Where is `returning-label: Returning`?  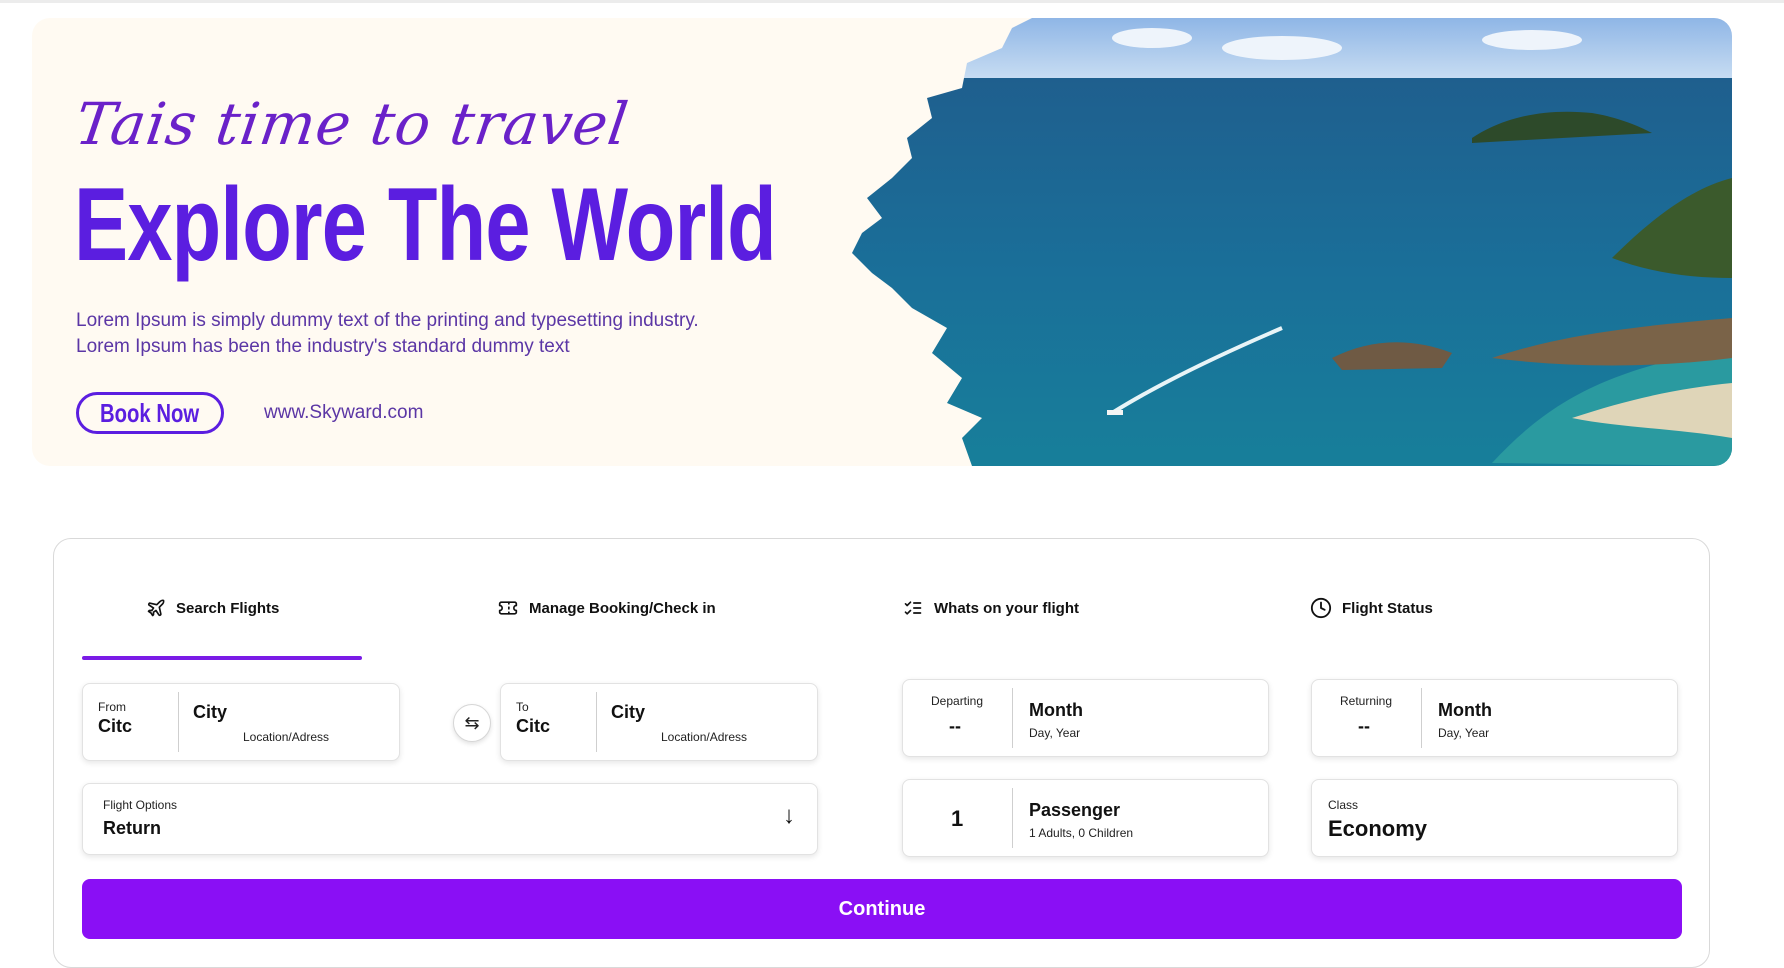 returning-label: Returning is located at coordinates (1366, 701).